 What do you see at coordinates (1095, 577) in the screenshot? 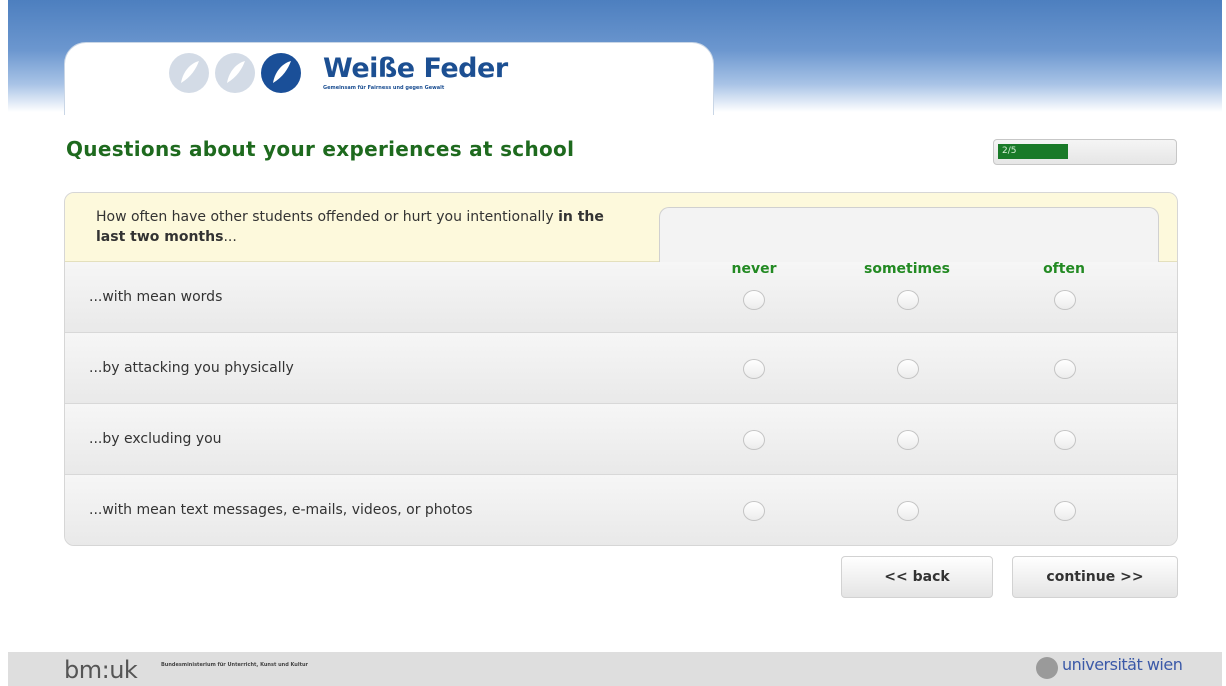
I see `continue-button: continue >>` at bounding box center [1095, 577].